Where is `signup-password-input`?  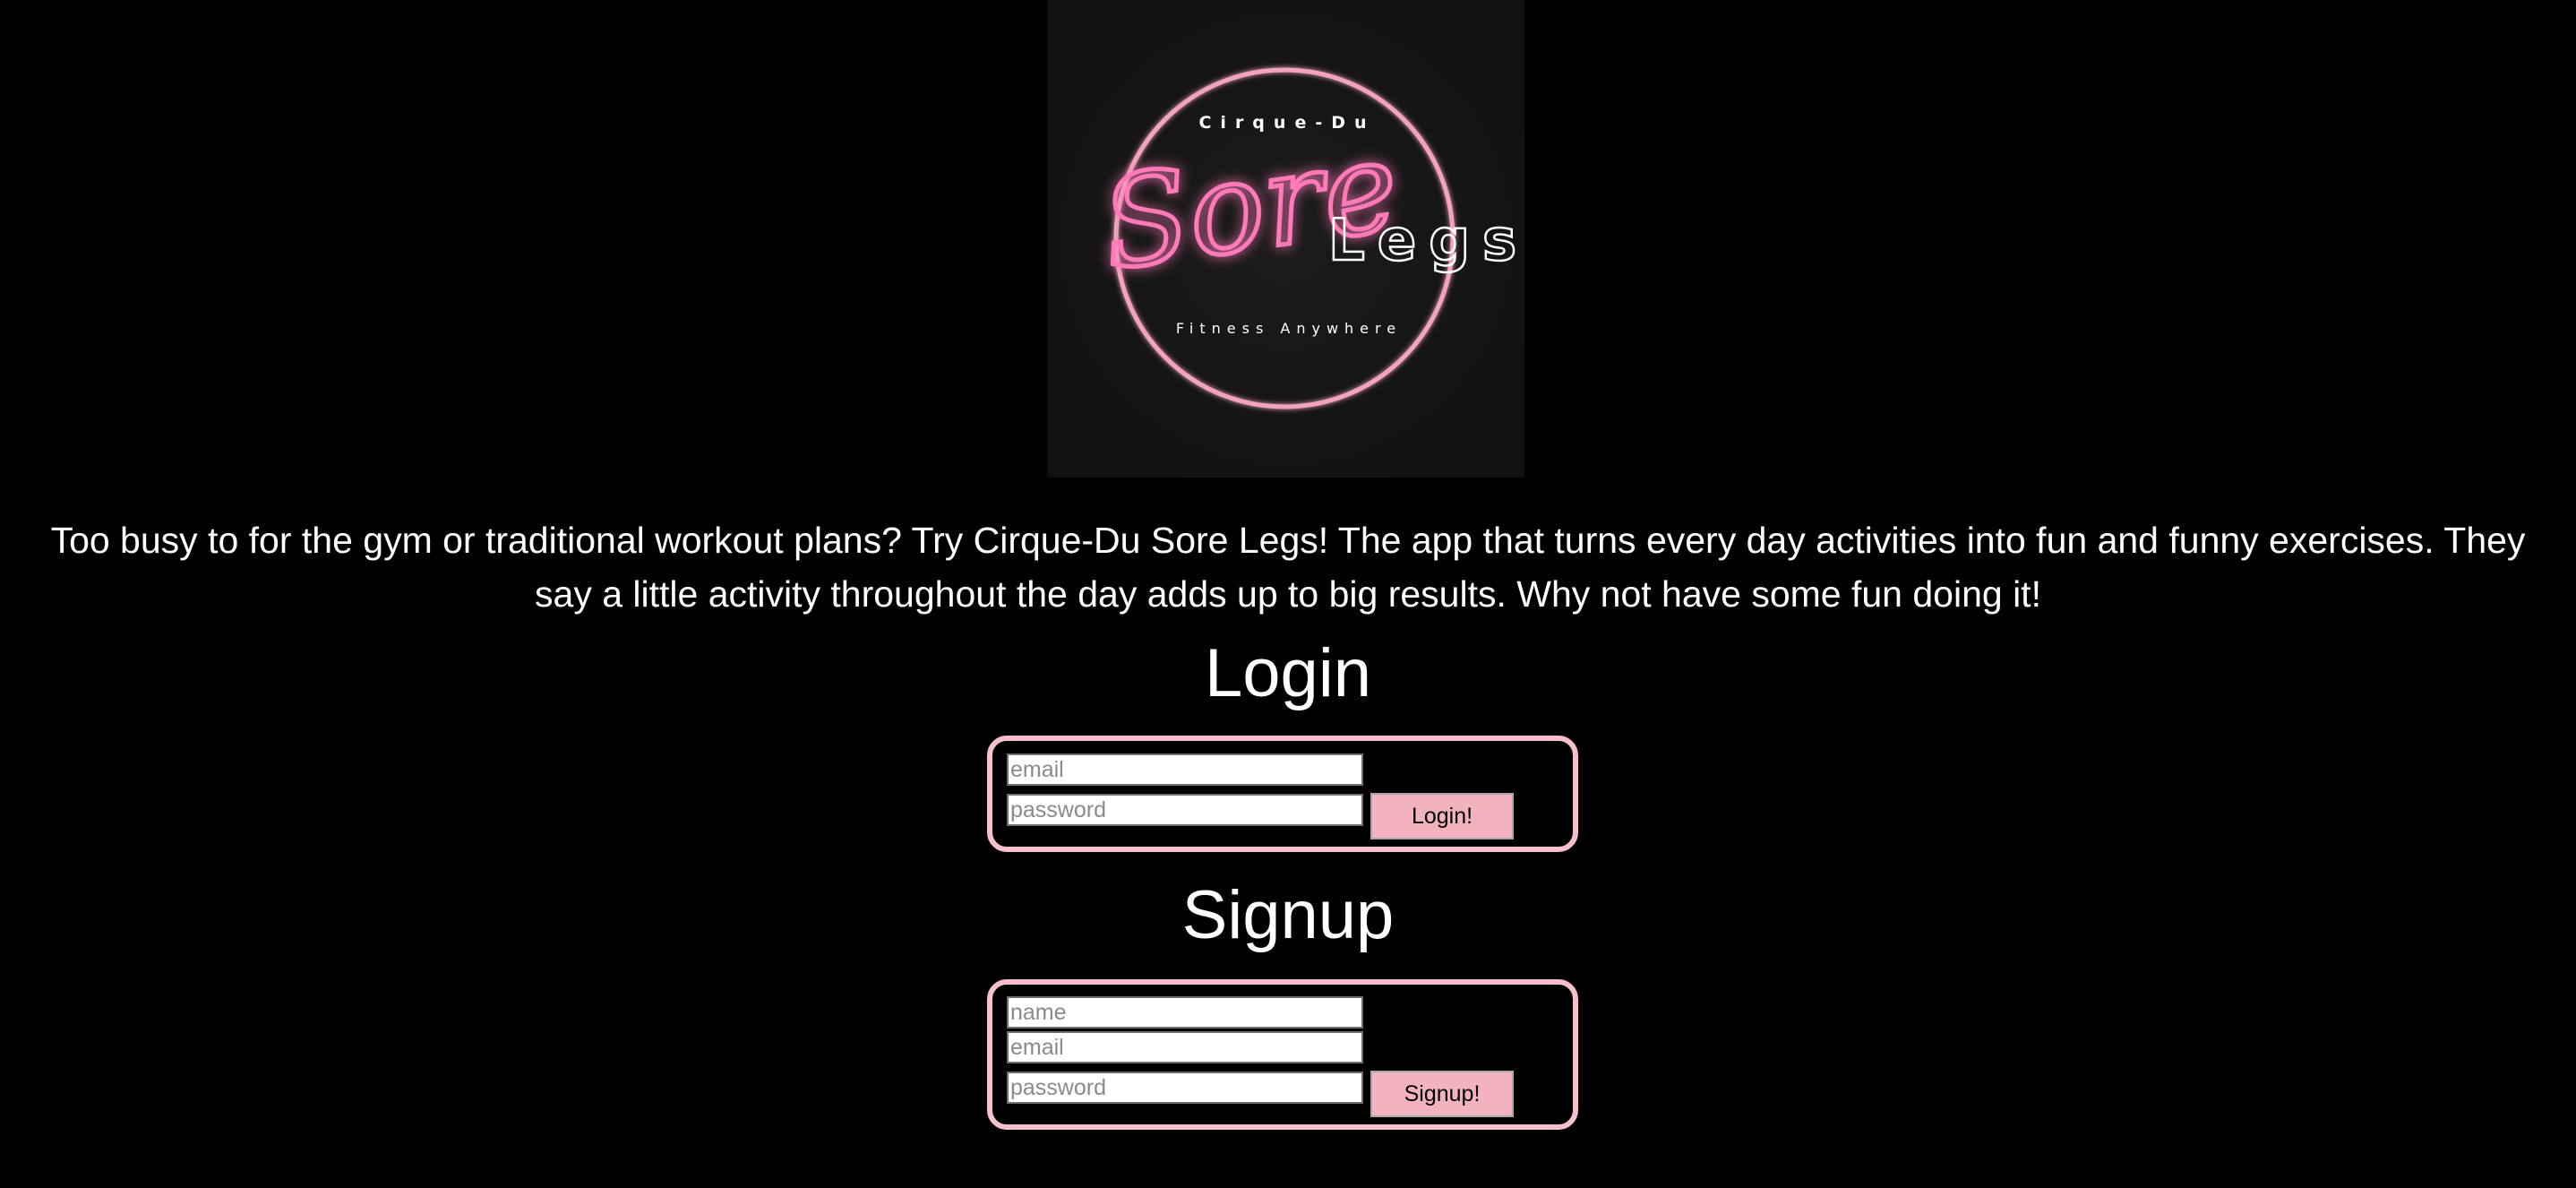 signup-password-input is located at coordinates (1185, 1088).